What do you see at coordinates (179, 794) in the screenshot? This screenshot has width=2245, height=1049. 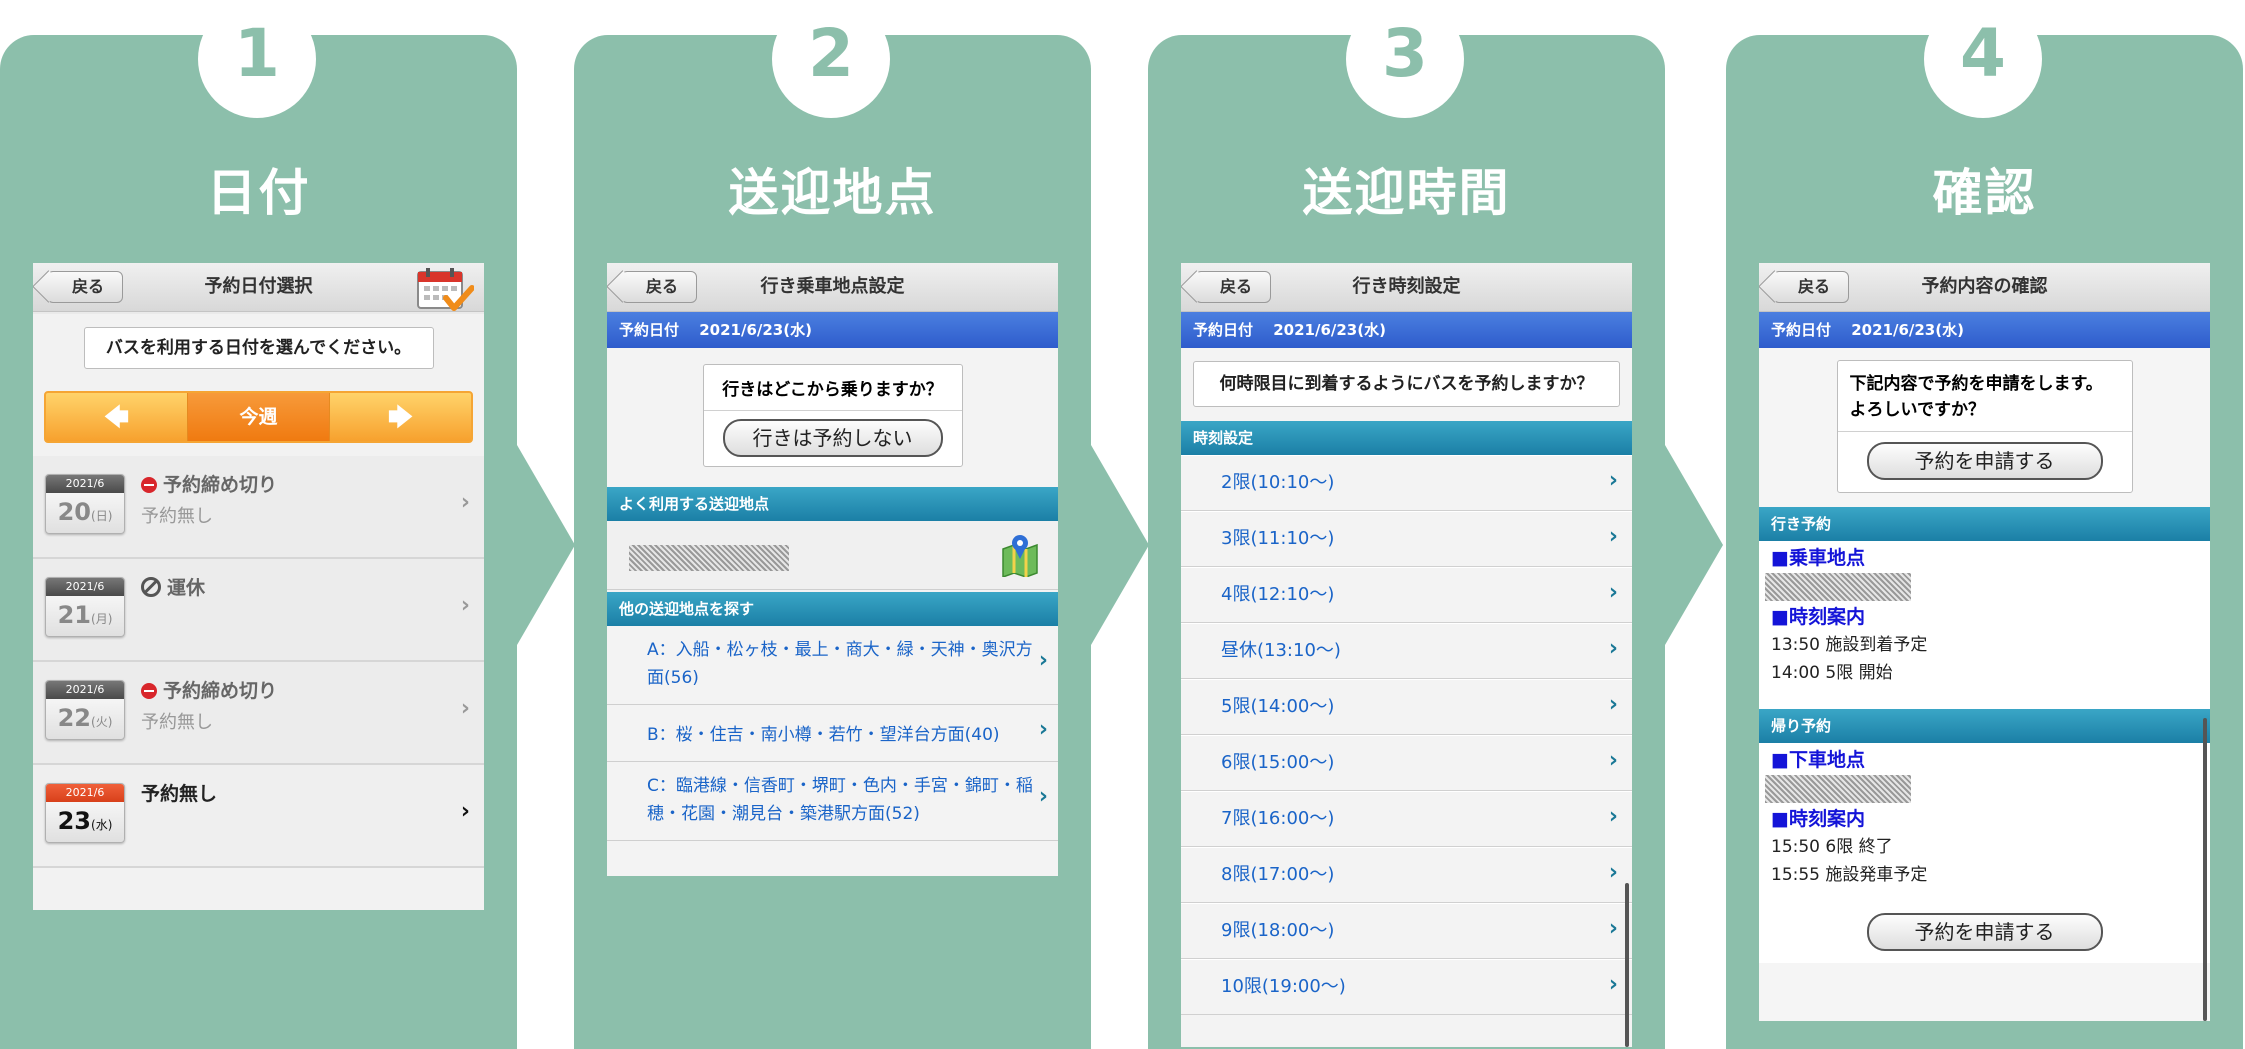 I see `day-status: 予約無し` at bounding box center [179, 794].